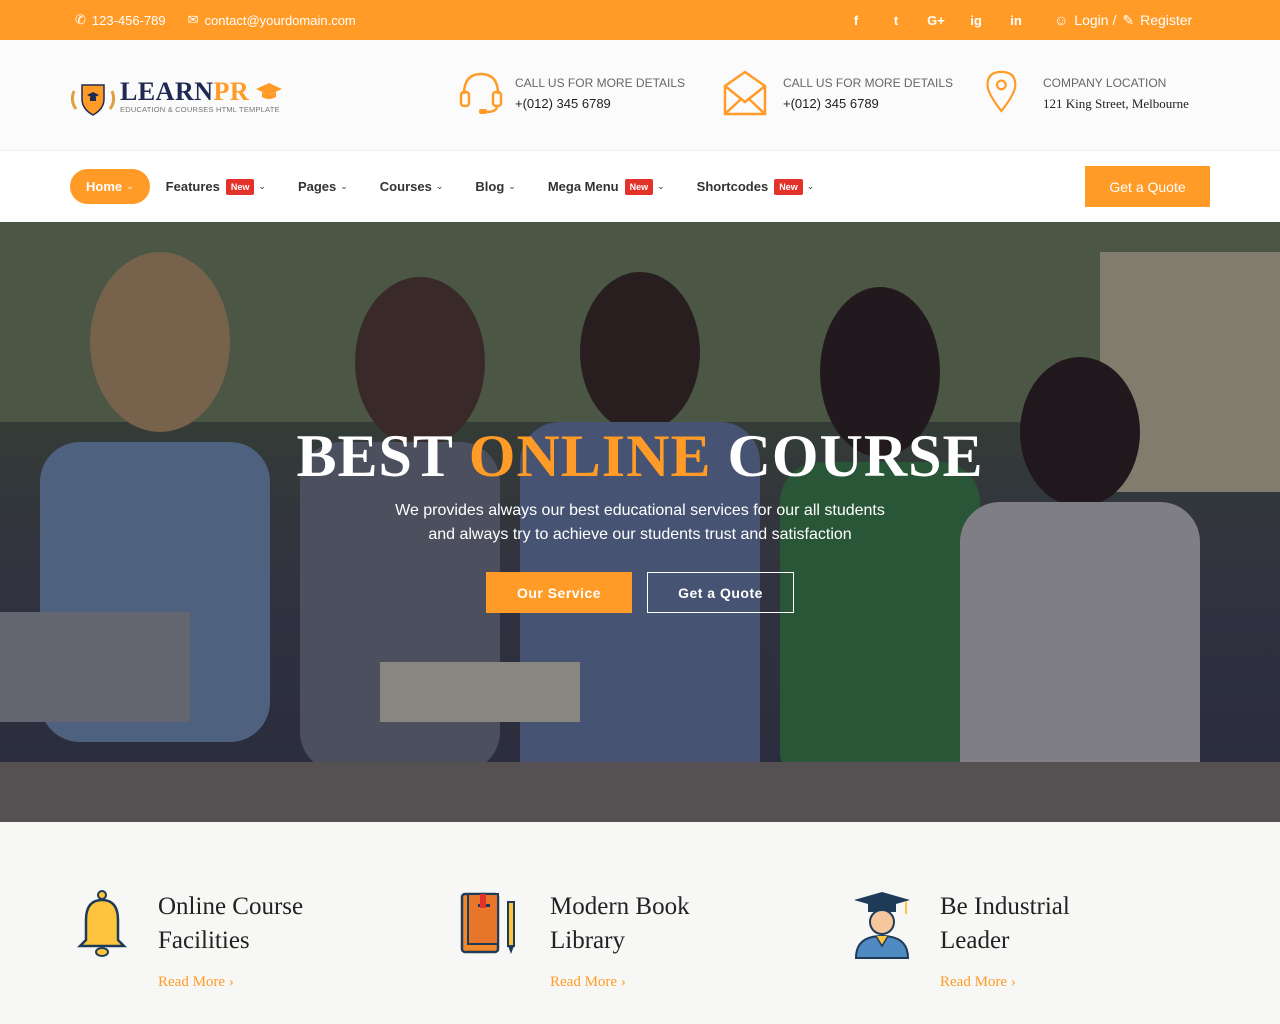 The image size is (1280, 1024). Describe the element at coordinates (1095, 20) in the screenshot. I see `login-link: Login /` at that location.